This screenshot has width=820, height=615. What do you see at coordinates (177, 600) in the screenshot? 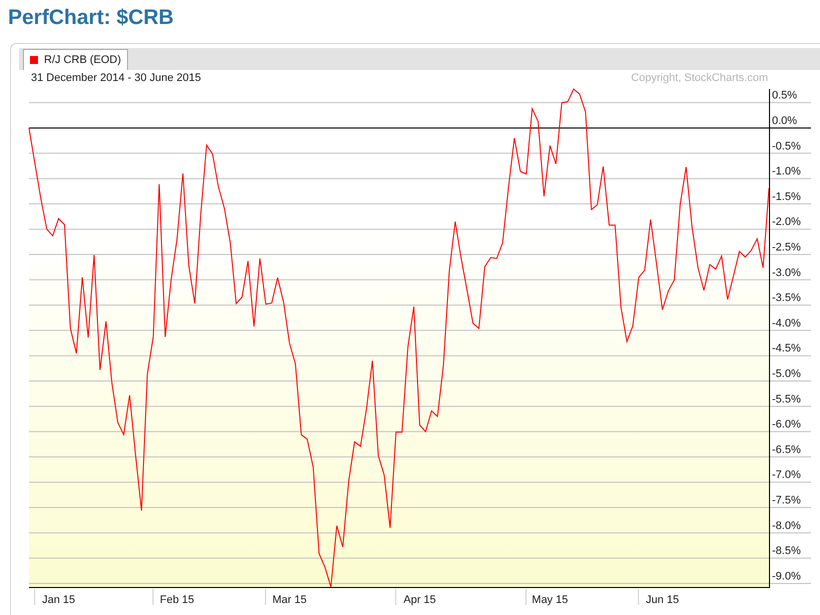
I see `x-axis-label: Feb 15` at bounding box center [177, 600].